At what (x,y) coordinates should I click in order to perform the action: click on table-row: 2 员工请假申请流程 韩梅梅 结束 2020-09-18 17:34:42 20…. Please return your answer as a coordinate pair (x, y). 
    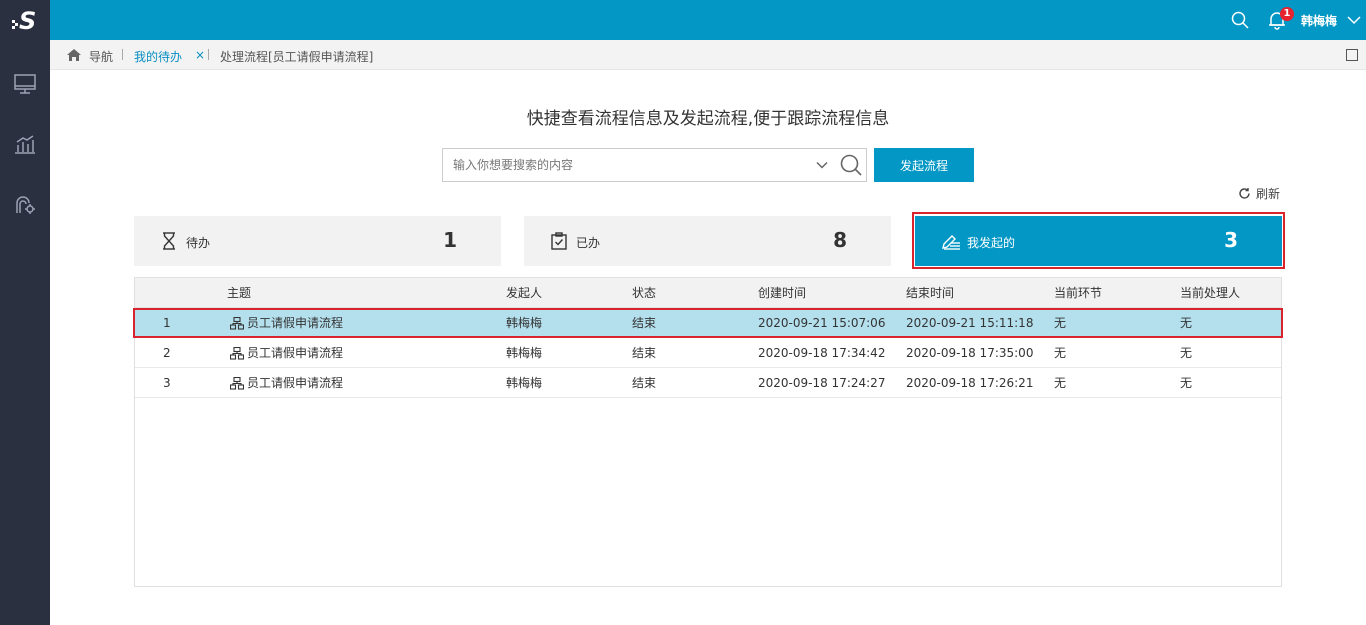
    Looking at the image, I should click on (708, 353).